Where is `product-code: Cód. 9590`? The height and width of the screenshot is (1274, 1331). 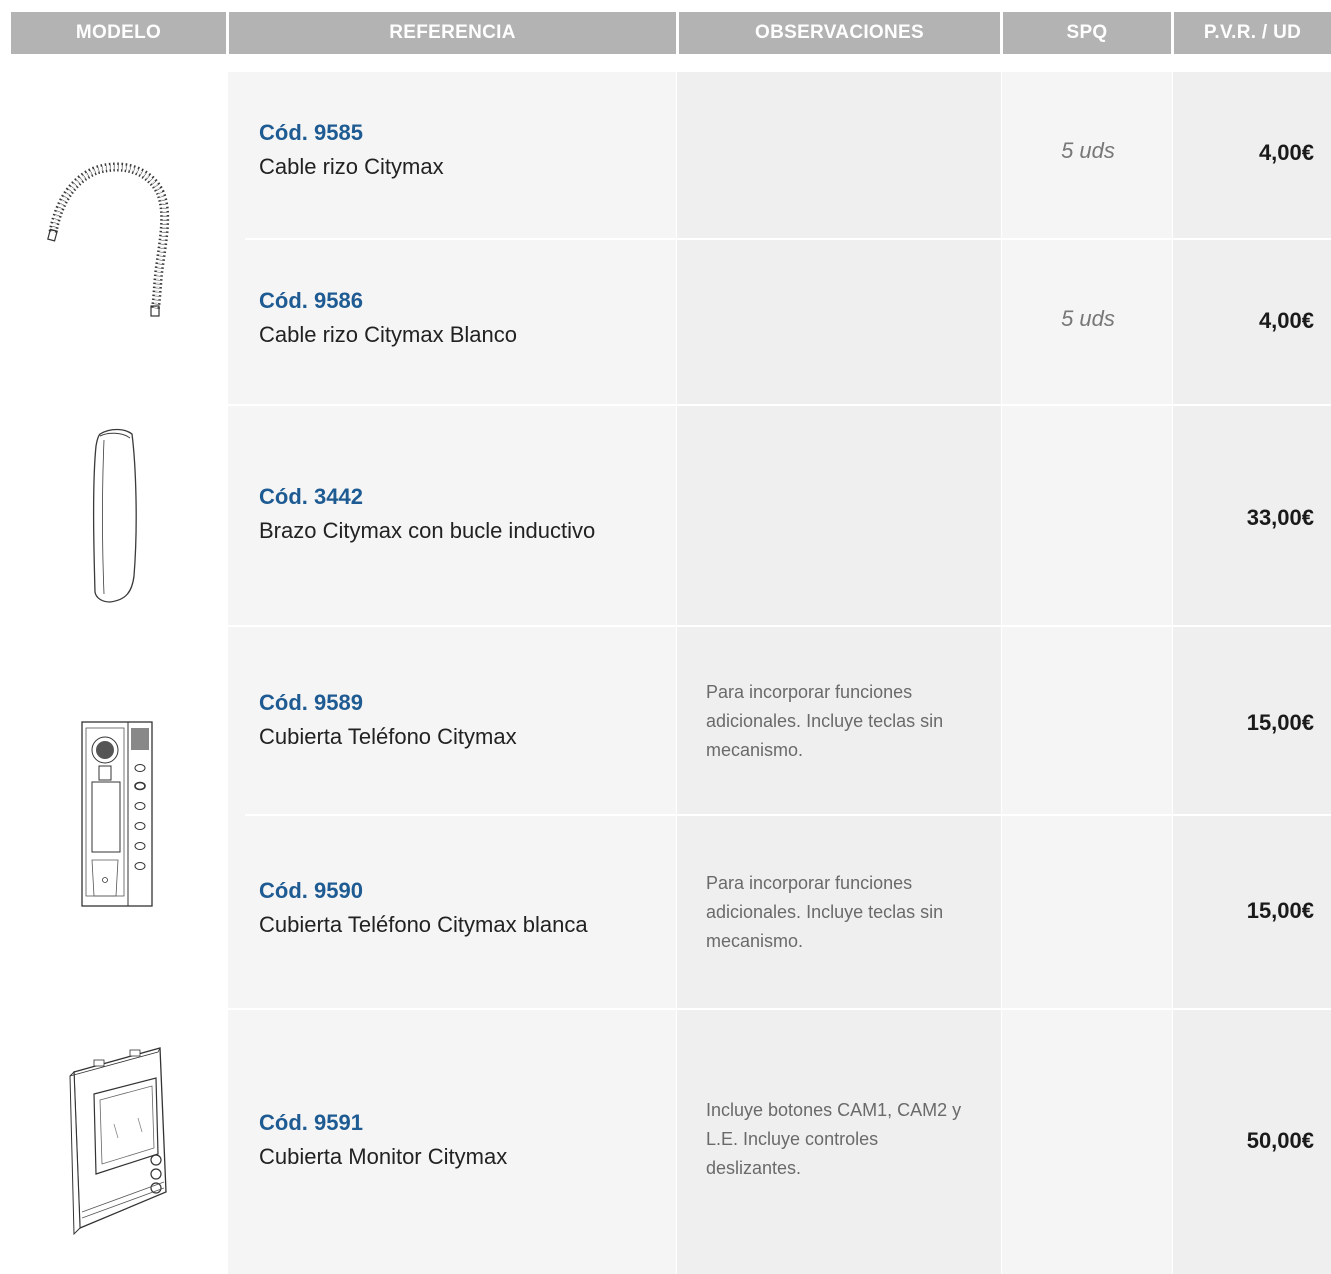 product-code: Cód. 9590 is located at coordinates (311, 890).